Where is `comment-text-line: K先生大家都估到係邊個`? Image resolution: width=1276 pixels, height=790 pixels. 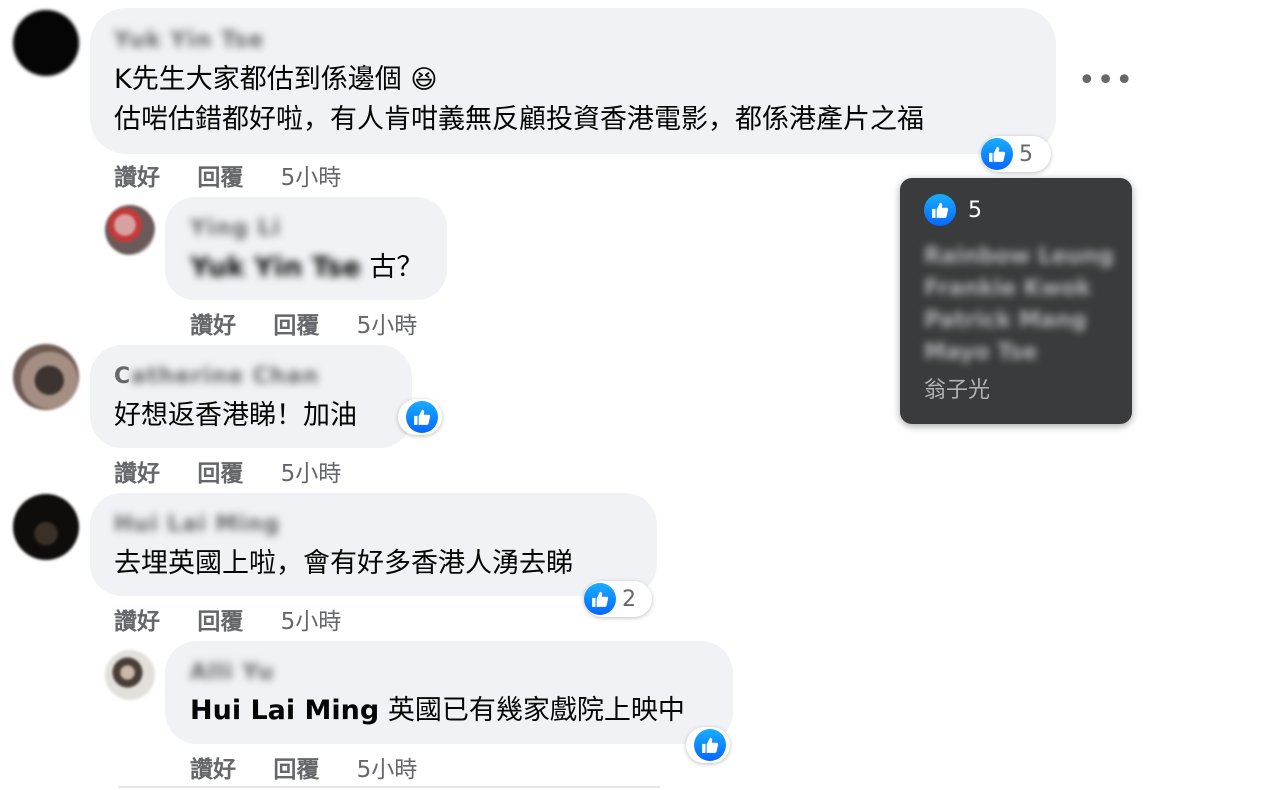
comment-text-line: K先生大家都估到係邊個 is located at coordinates (258, 79).